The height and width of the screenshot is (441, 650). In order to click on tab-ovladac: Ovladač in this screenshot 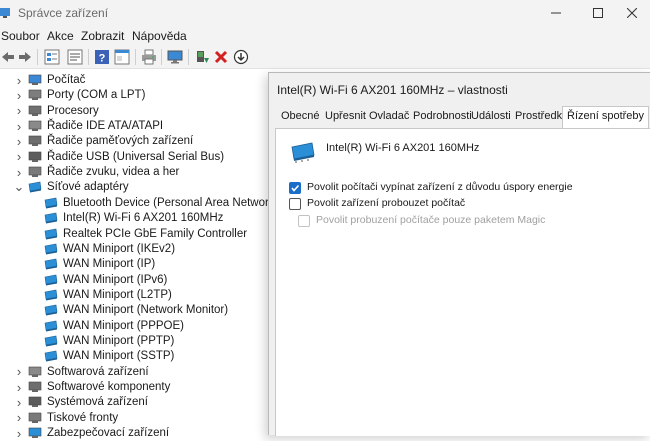, I will do `click(389, 116)`.